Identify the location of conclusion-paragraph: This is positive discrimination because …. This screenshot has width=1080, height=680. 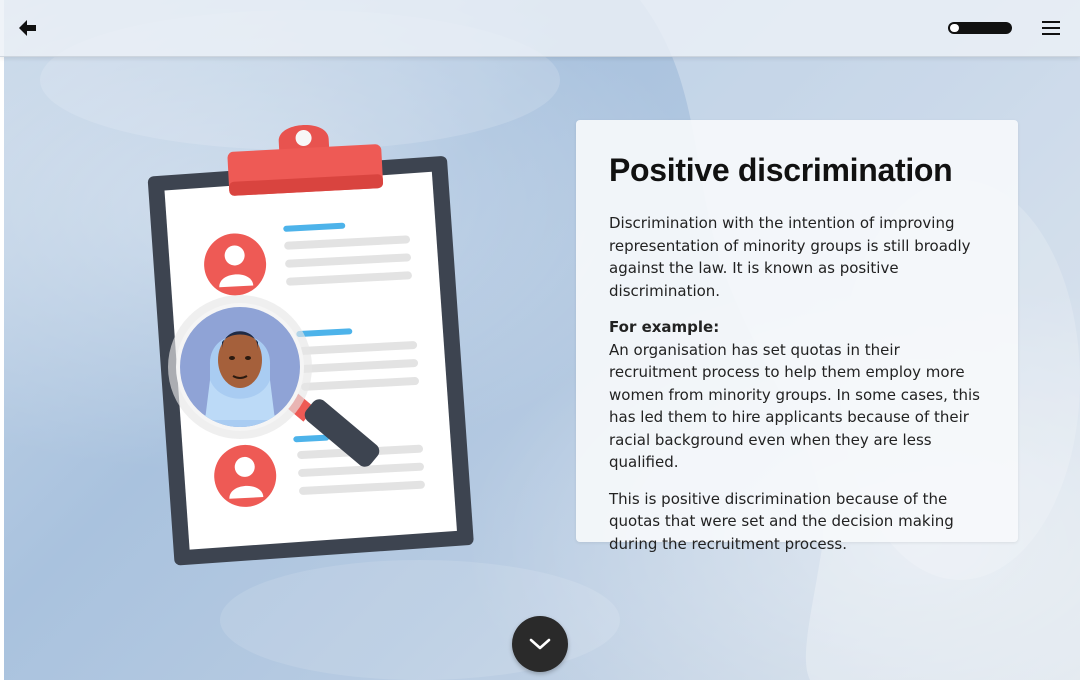
(781, 521).